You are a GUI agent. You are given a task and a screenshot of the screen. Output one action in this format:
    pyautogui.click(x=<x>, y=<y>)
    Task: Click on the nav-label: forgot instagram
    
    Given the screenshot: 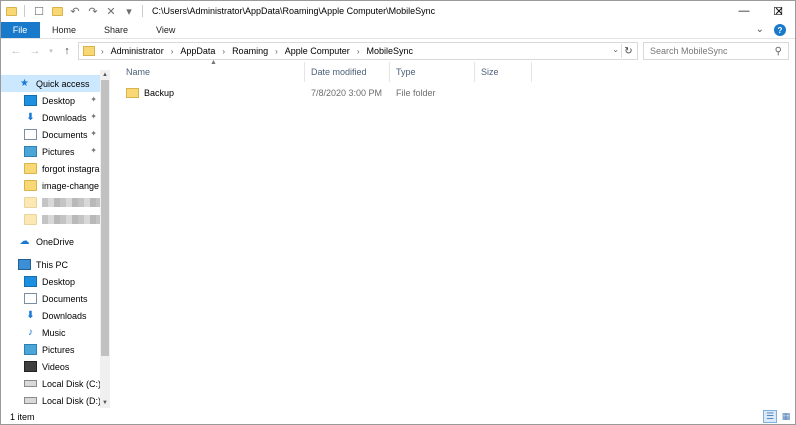 What is the action you would take?
    pyautogui.click(x=71, y=168)
    